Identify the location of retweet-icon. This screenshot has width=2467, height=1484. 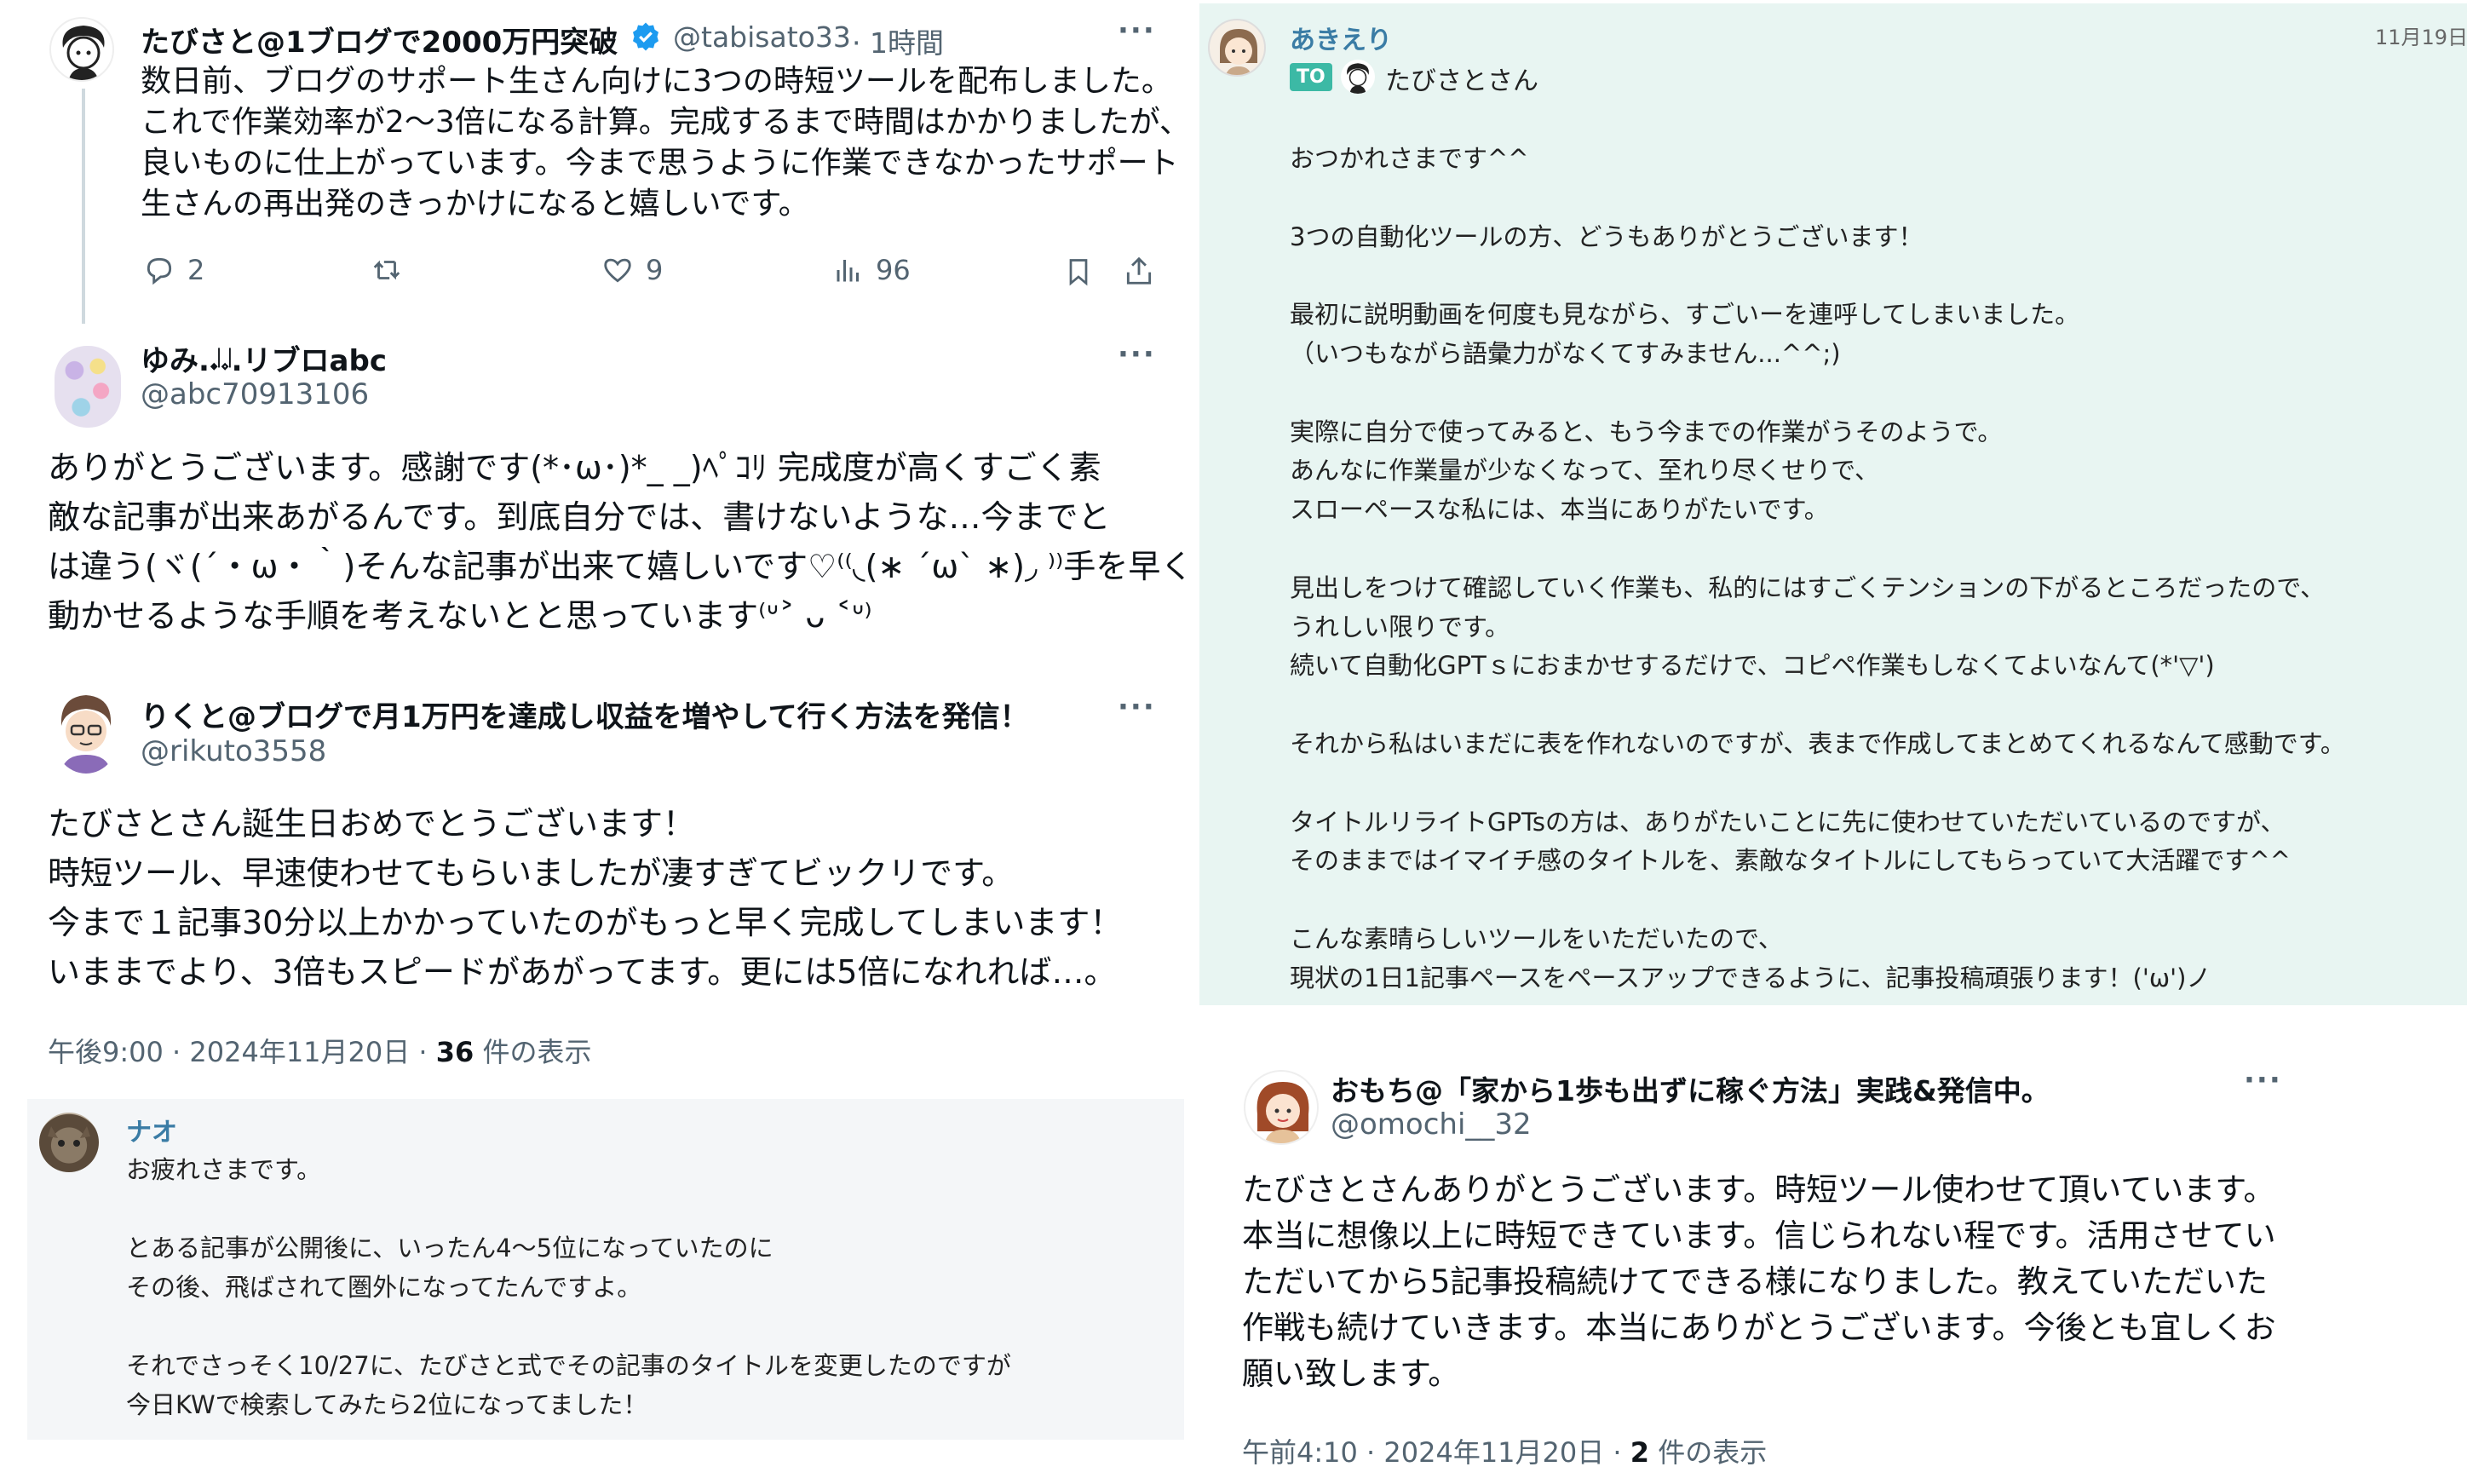
(387, 270).